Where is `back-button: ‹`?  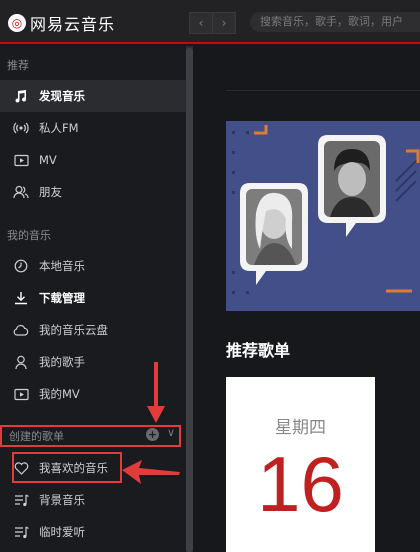 back-button: ‹ is located at coordinates (201, 23).